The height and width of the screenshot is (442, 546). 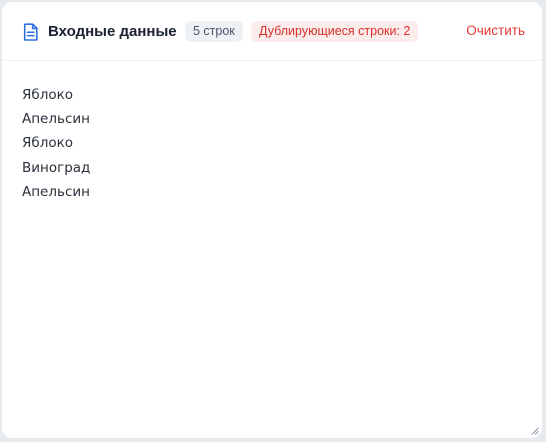 I want to click on panel-title: Входные данные, so click(x=112, y=31).